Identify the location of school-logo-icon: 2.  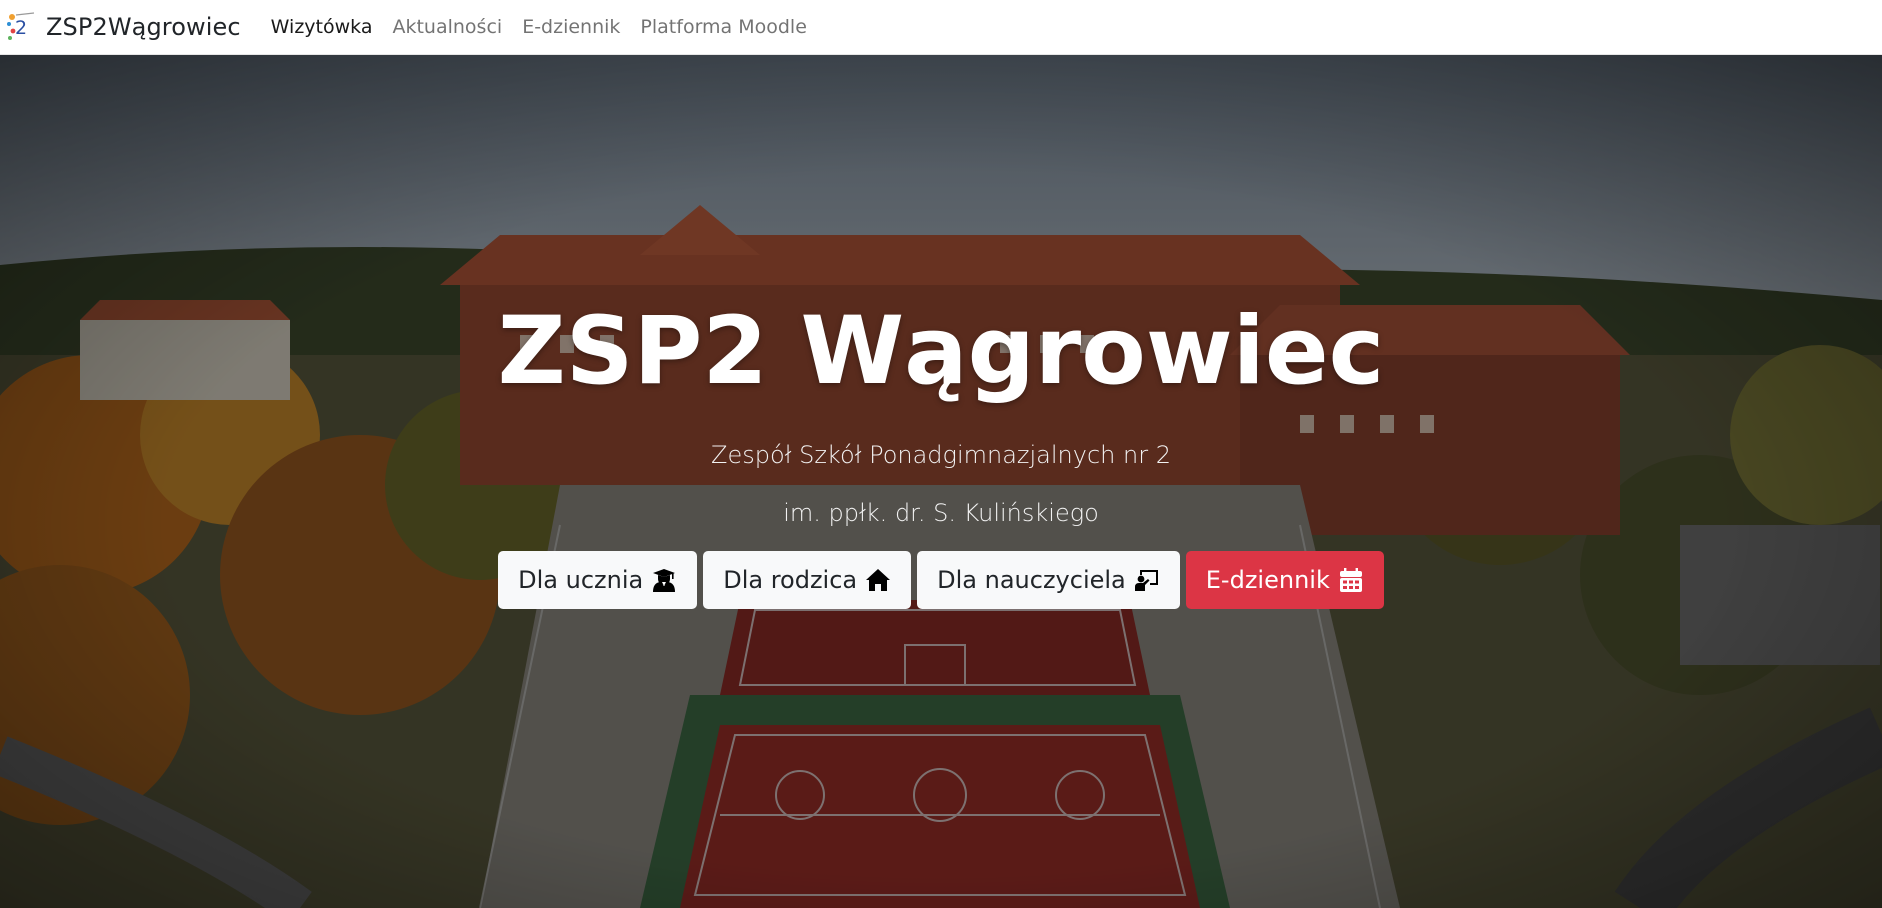
(21, 27).